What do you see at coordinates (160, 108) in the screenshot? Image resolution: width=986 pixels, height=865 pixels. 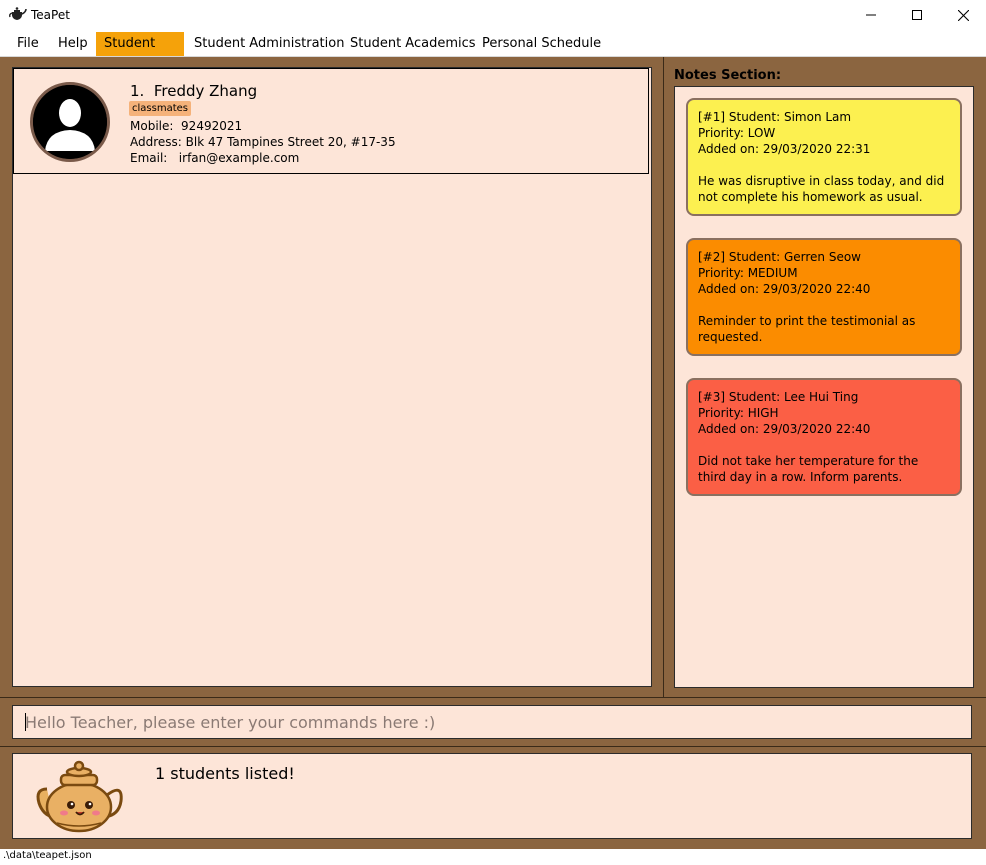 I see `student-tag: classmates` at bounding box center [160, 108].